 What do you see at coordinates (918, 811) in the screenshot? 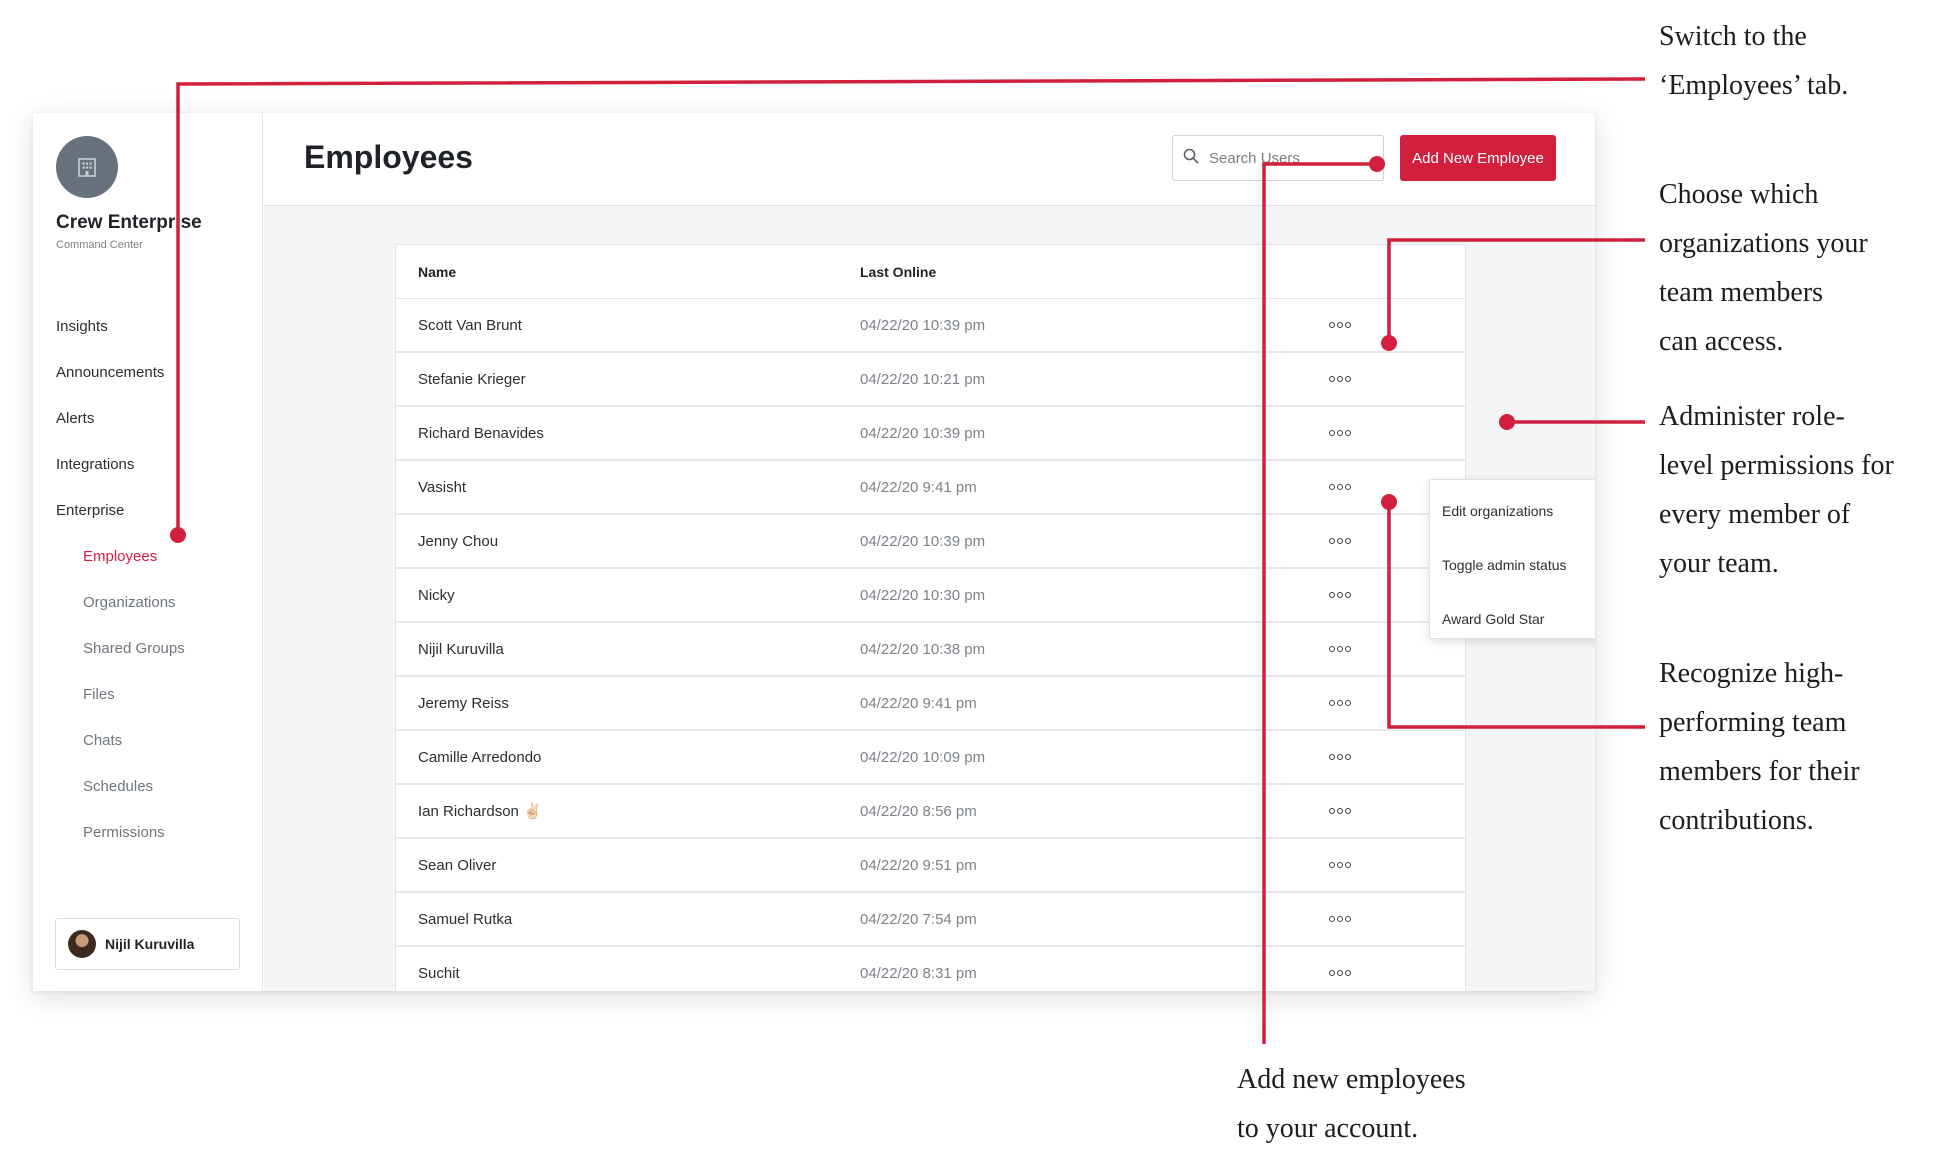
I see `last-online: 04/22/20 8:56 pm` at bounding box center [918, 811].